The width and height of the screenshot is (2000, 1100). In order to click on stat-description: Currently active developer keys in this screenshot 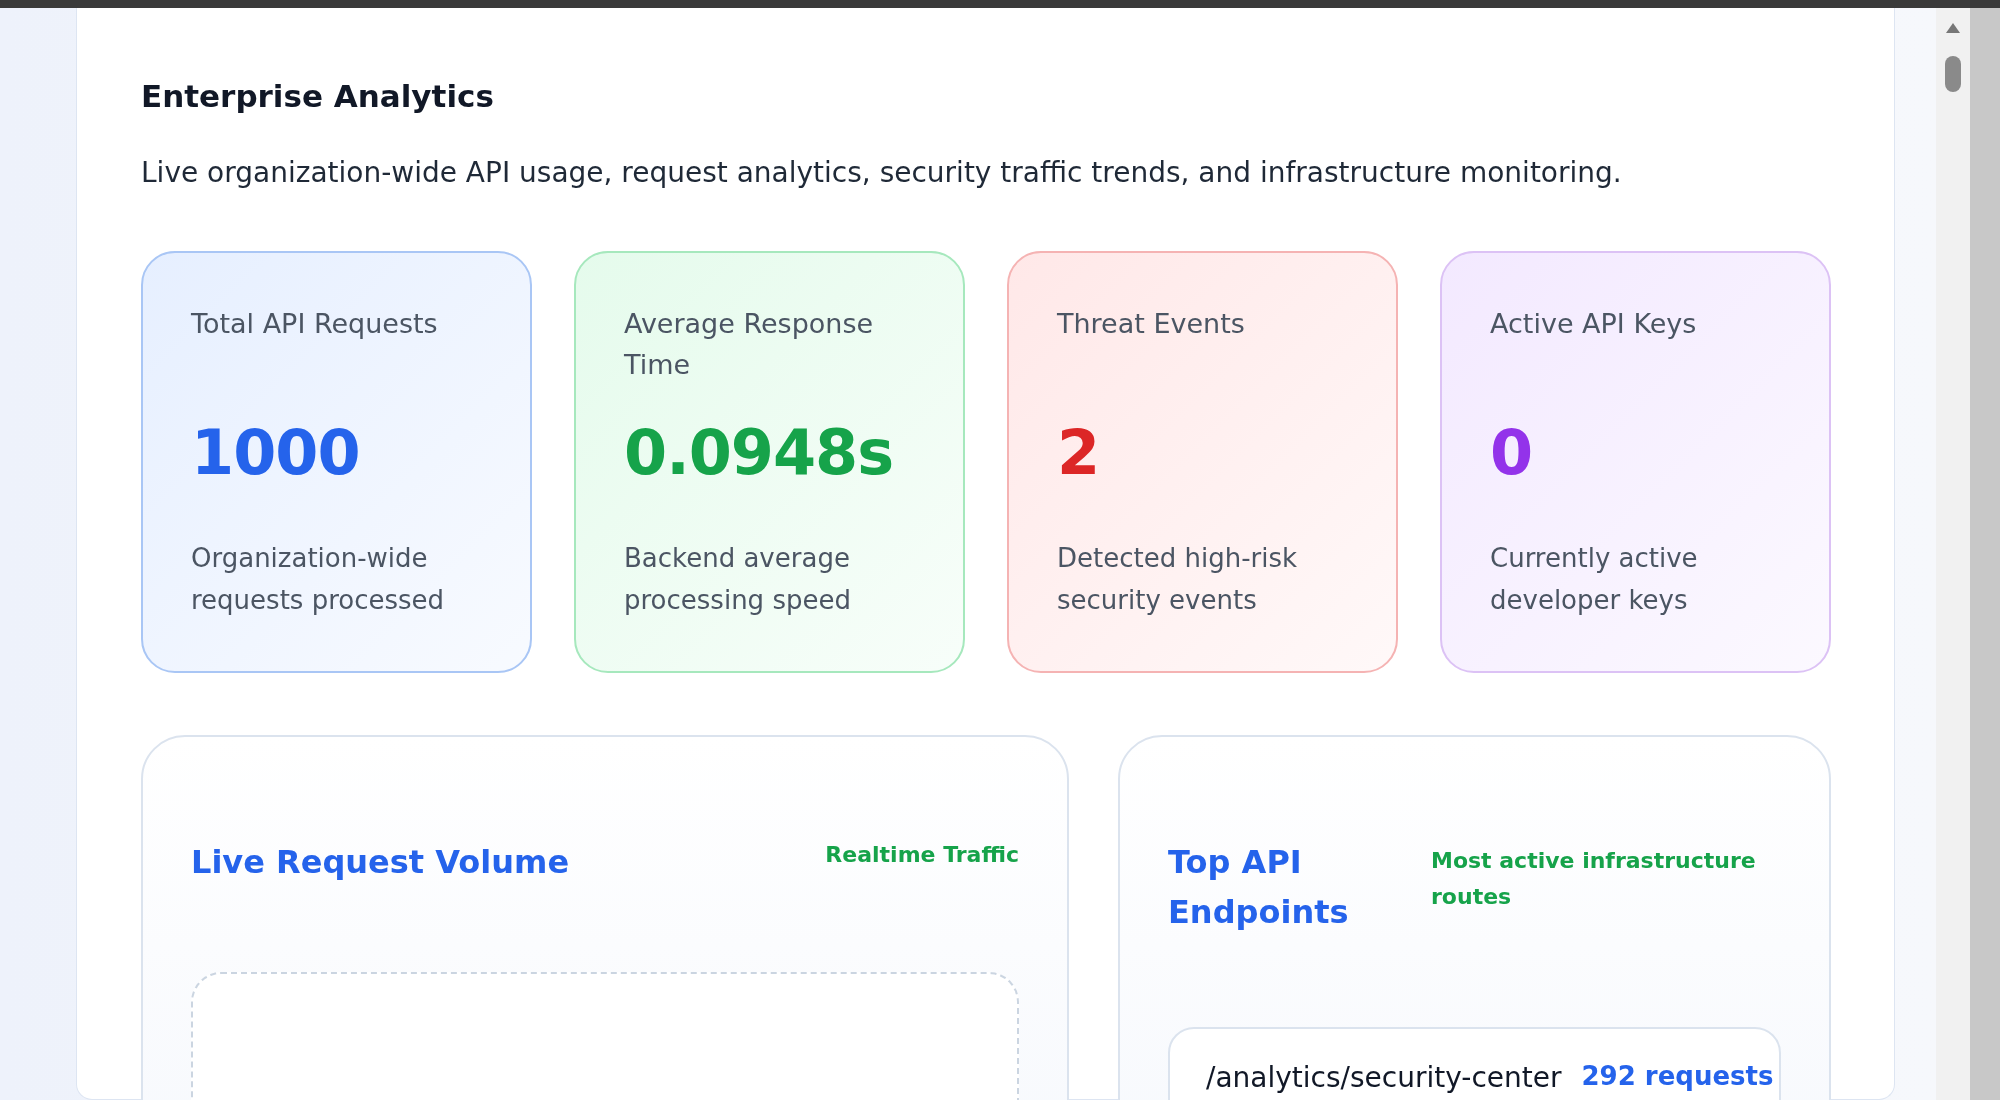, I will do `click(1594, 579)`.